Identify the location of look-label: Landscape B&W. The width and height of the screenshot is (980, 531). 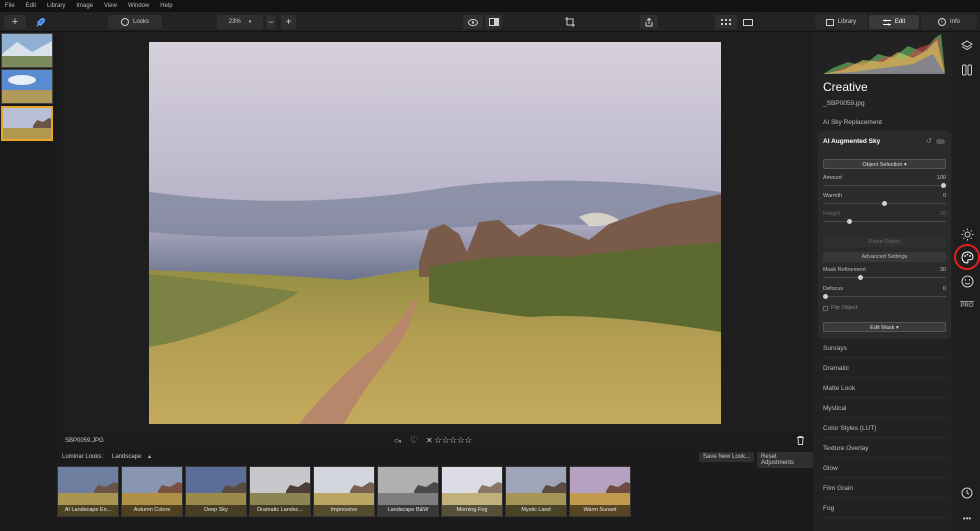
(408, 510).